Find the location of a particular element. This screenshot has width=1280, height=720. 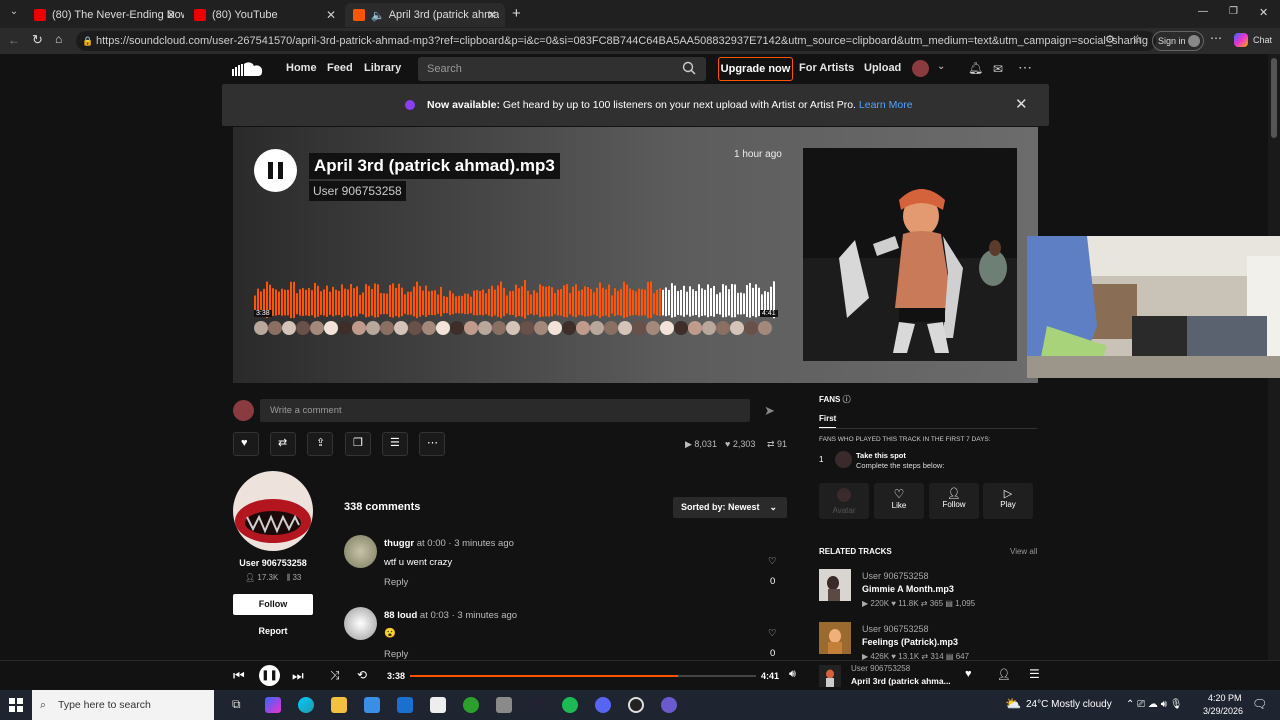

tray-icons: ⌃ ⎚ ☁ 🔊︎ 🎙︎ is located at coordinates (1154, 704).